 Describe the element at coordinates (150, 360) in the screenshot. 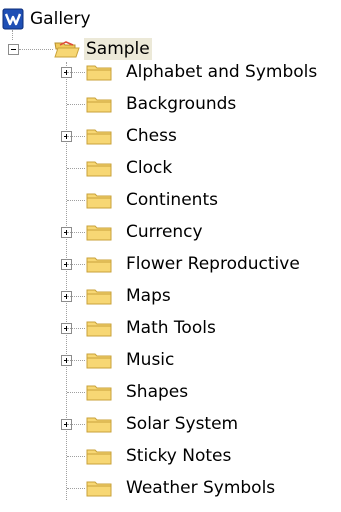

I see `tree-node-label: Music` at that location.